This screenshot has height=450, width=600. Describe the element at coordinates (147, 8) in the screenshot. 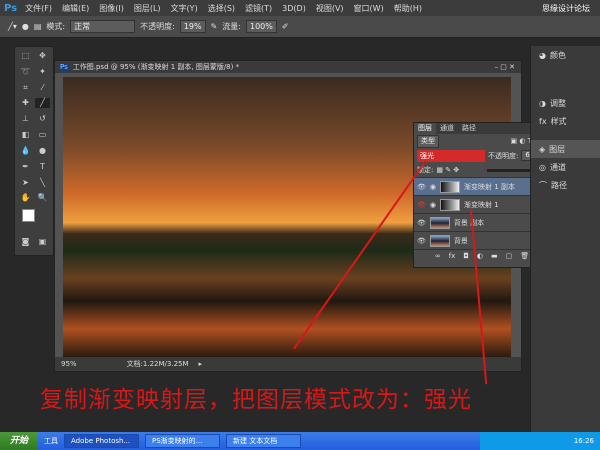

I see `menu-layer: 图层(L)` at that location.